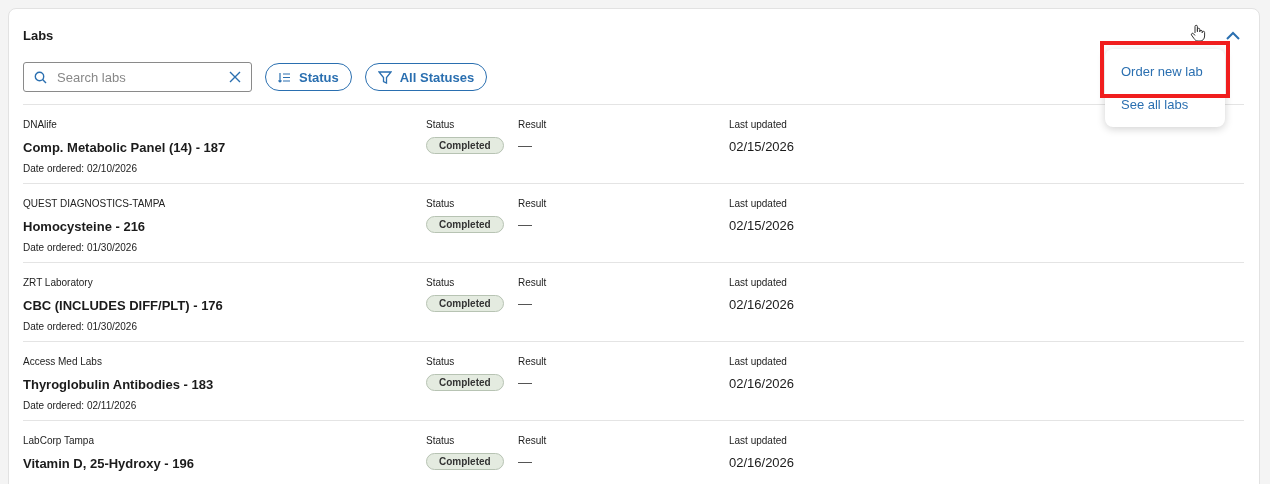 The image size is (1270, 484). I want to click on sort-button: Status, so click(308, 77).